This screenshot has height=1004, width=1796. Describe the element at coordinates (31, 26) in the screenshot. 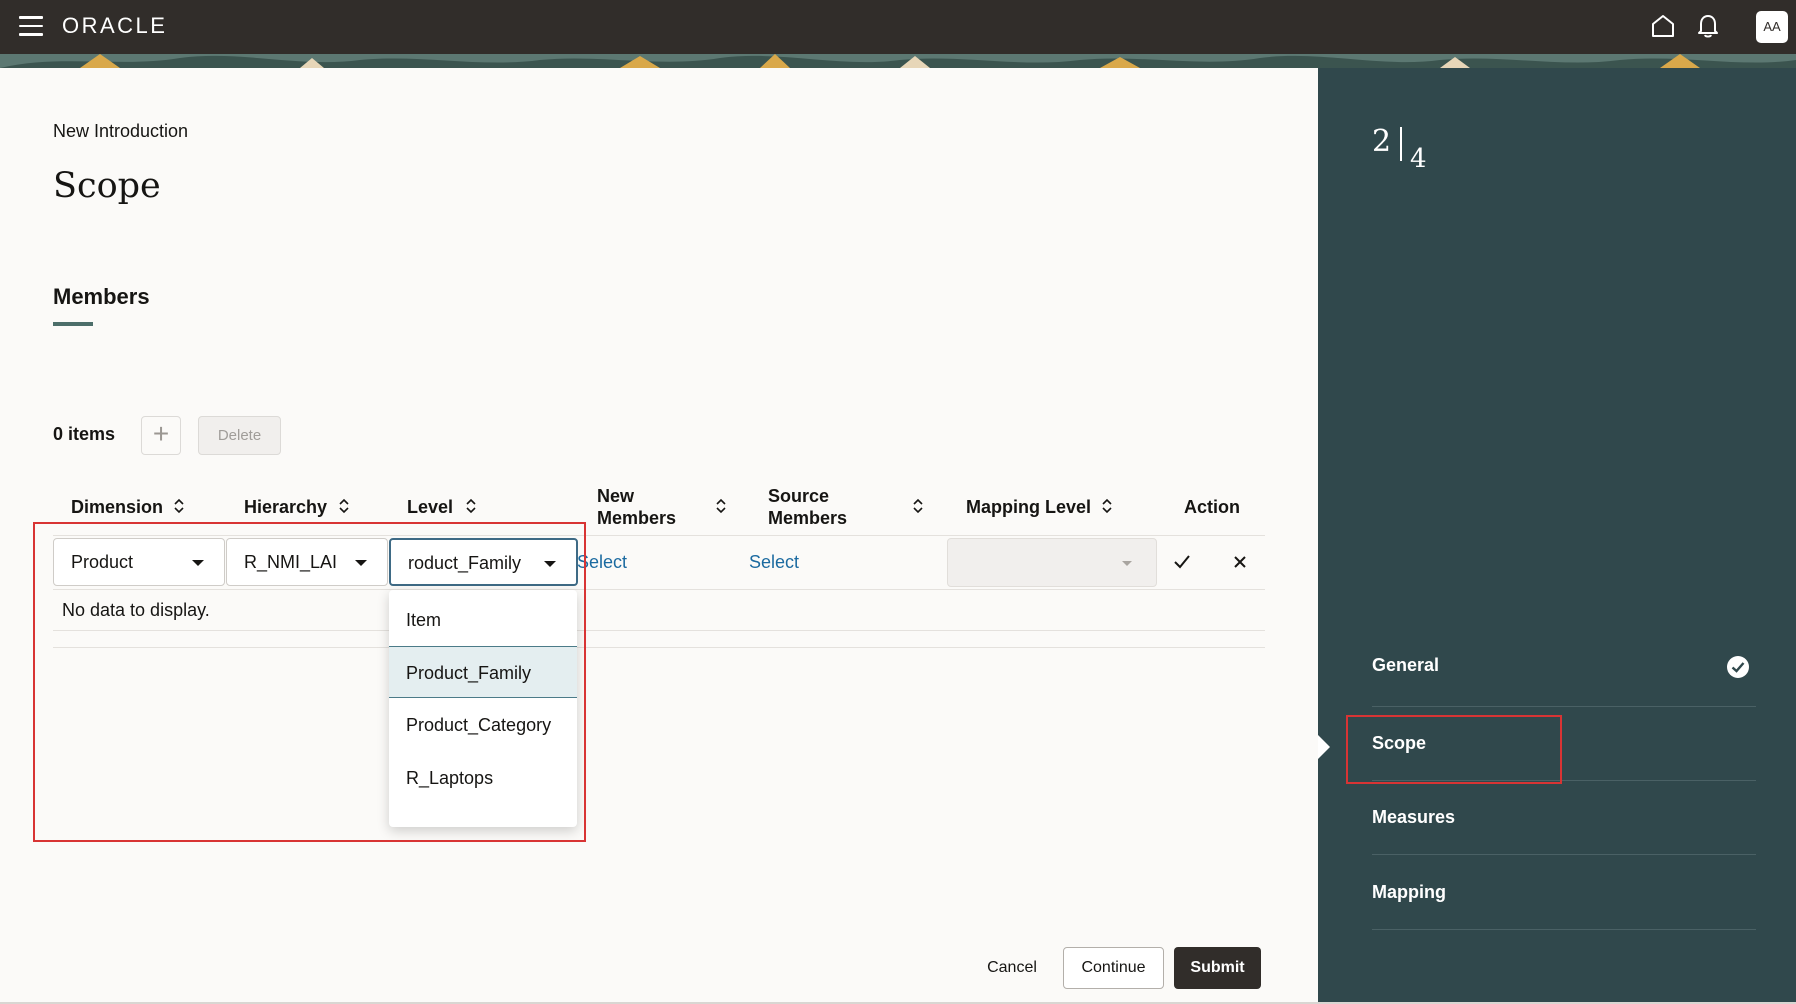

I see `hamburger-menu-icon` at that location.